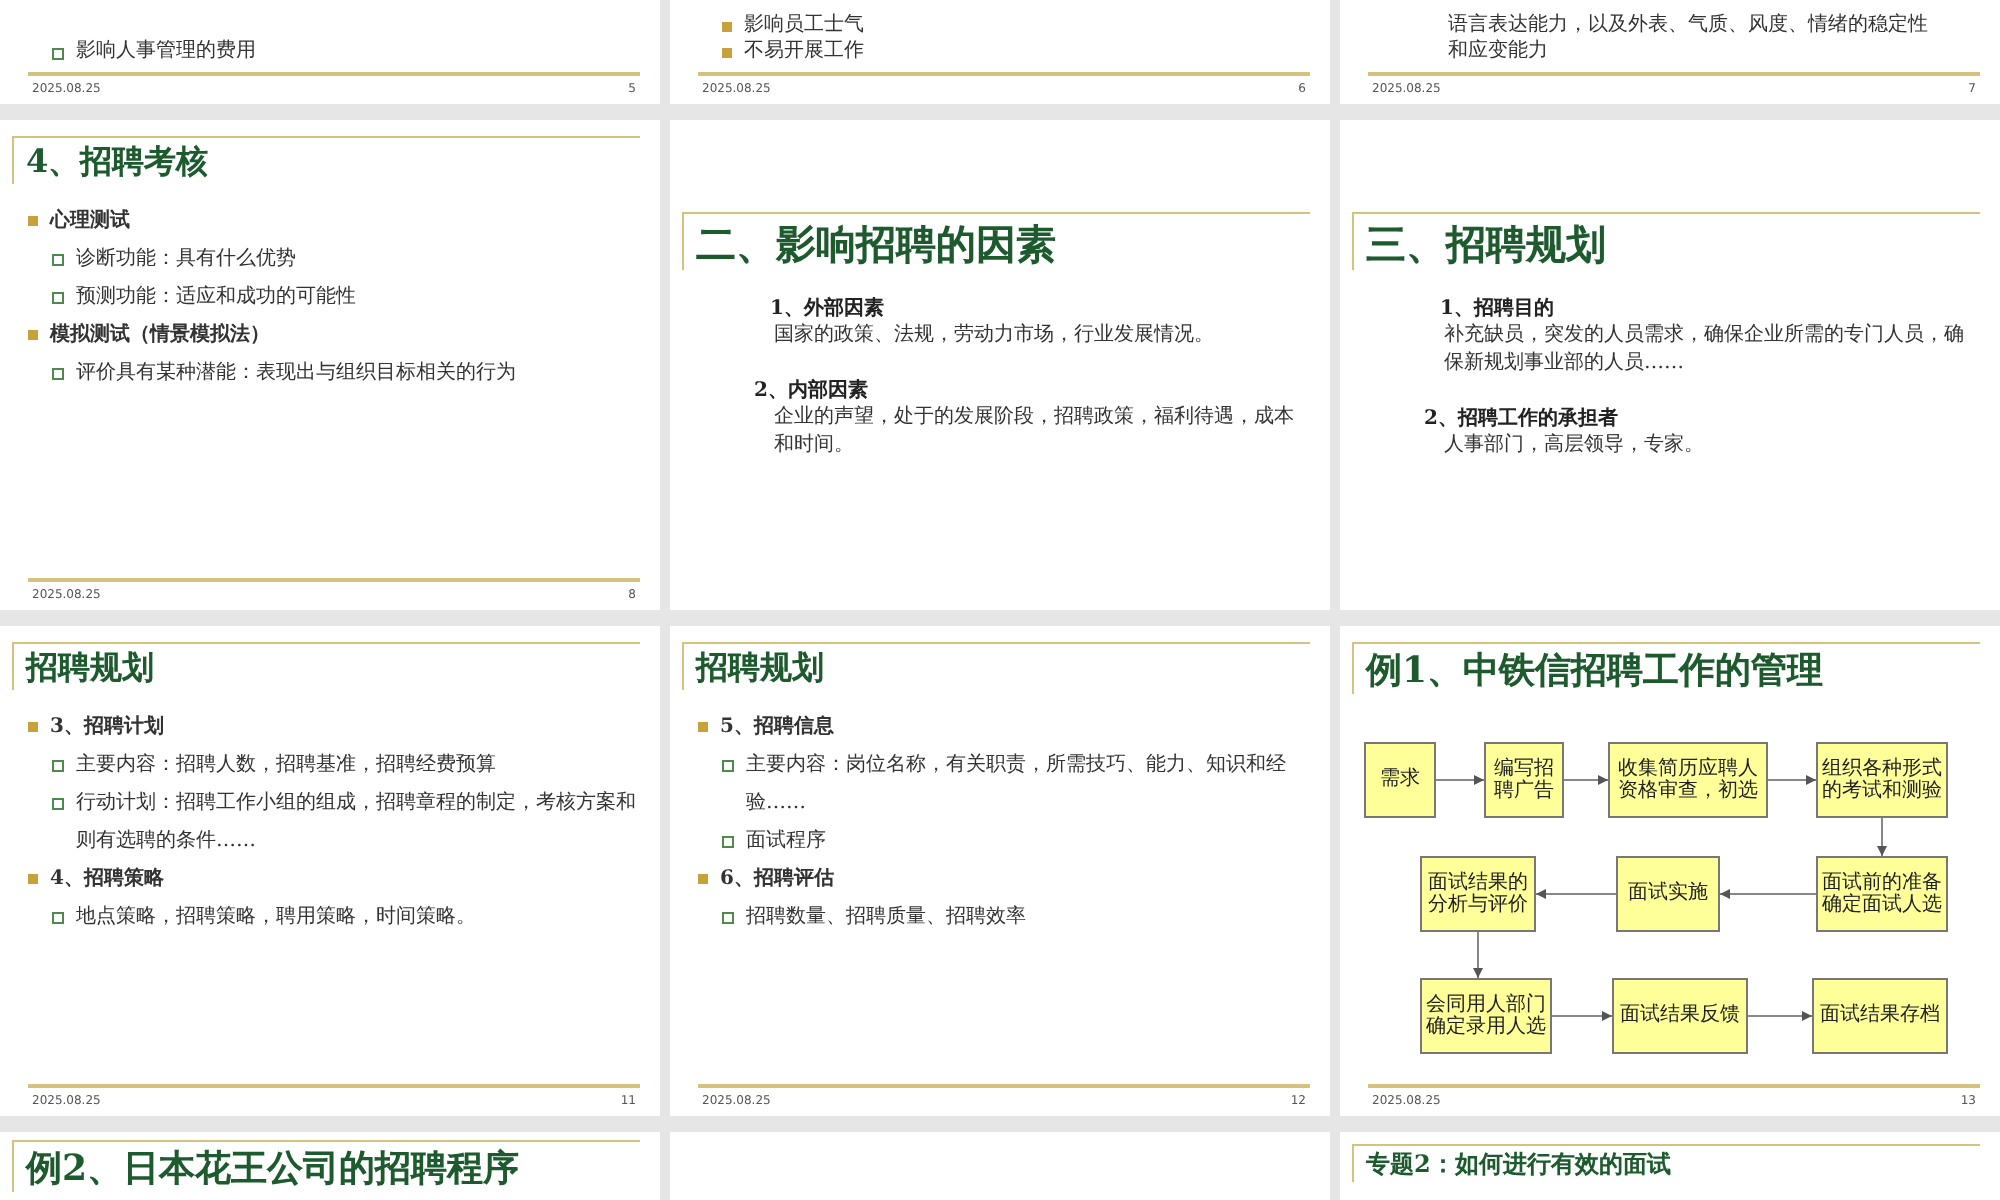 The image size is (2000, 1200). Describe the element at coordinates (1882, 780) in the screenshot. I see `flow-step: 组织各种形式的考试和测验` at that location.